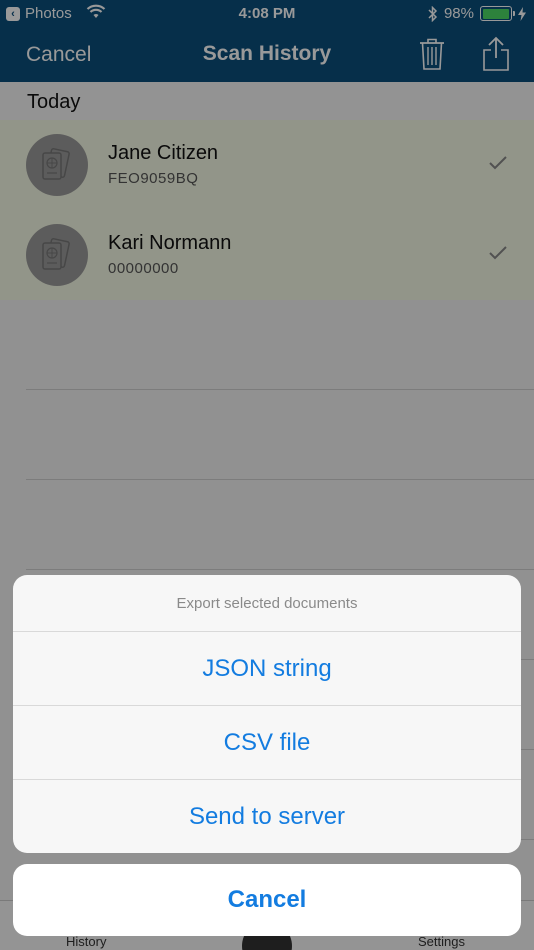  I want to click on action-sheet-title: Export selected documents, so click(267, 603).